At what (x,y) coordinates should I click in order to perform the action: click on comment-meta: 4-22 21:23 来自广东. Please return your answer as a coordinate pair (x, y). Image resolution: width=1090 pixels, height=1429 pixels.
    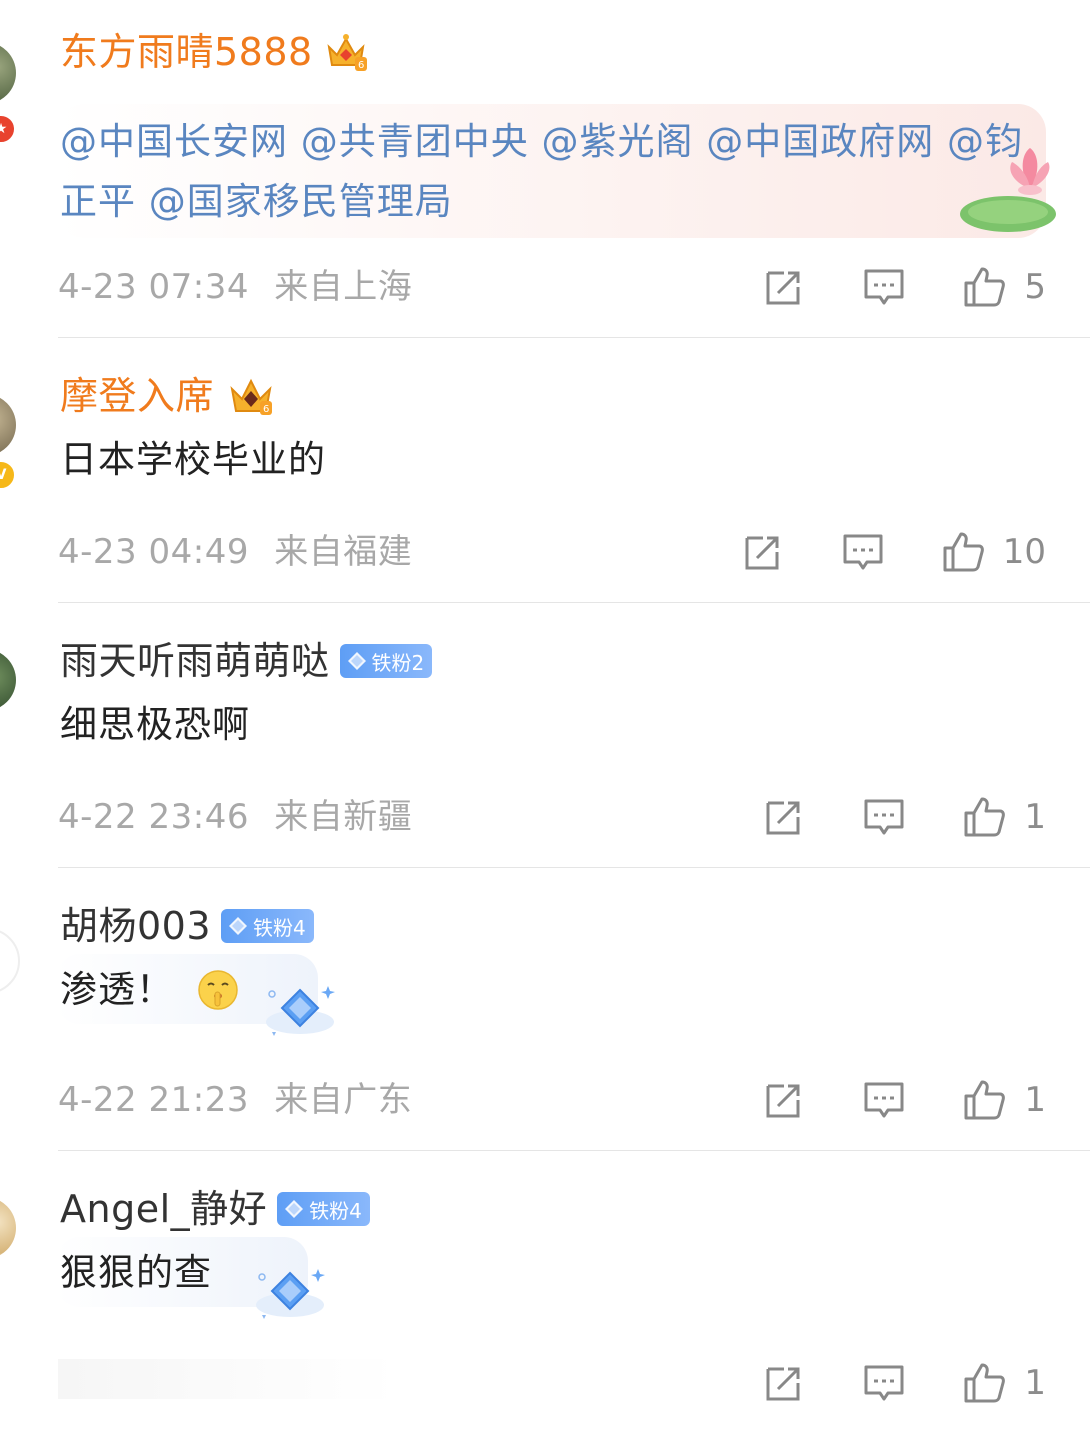
    Looking at the image, I should click on (235, 1100).